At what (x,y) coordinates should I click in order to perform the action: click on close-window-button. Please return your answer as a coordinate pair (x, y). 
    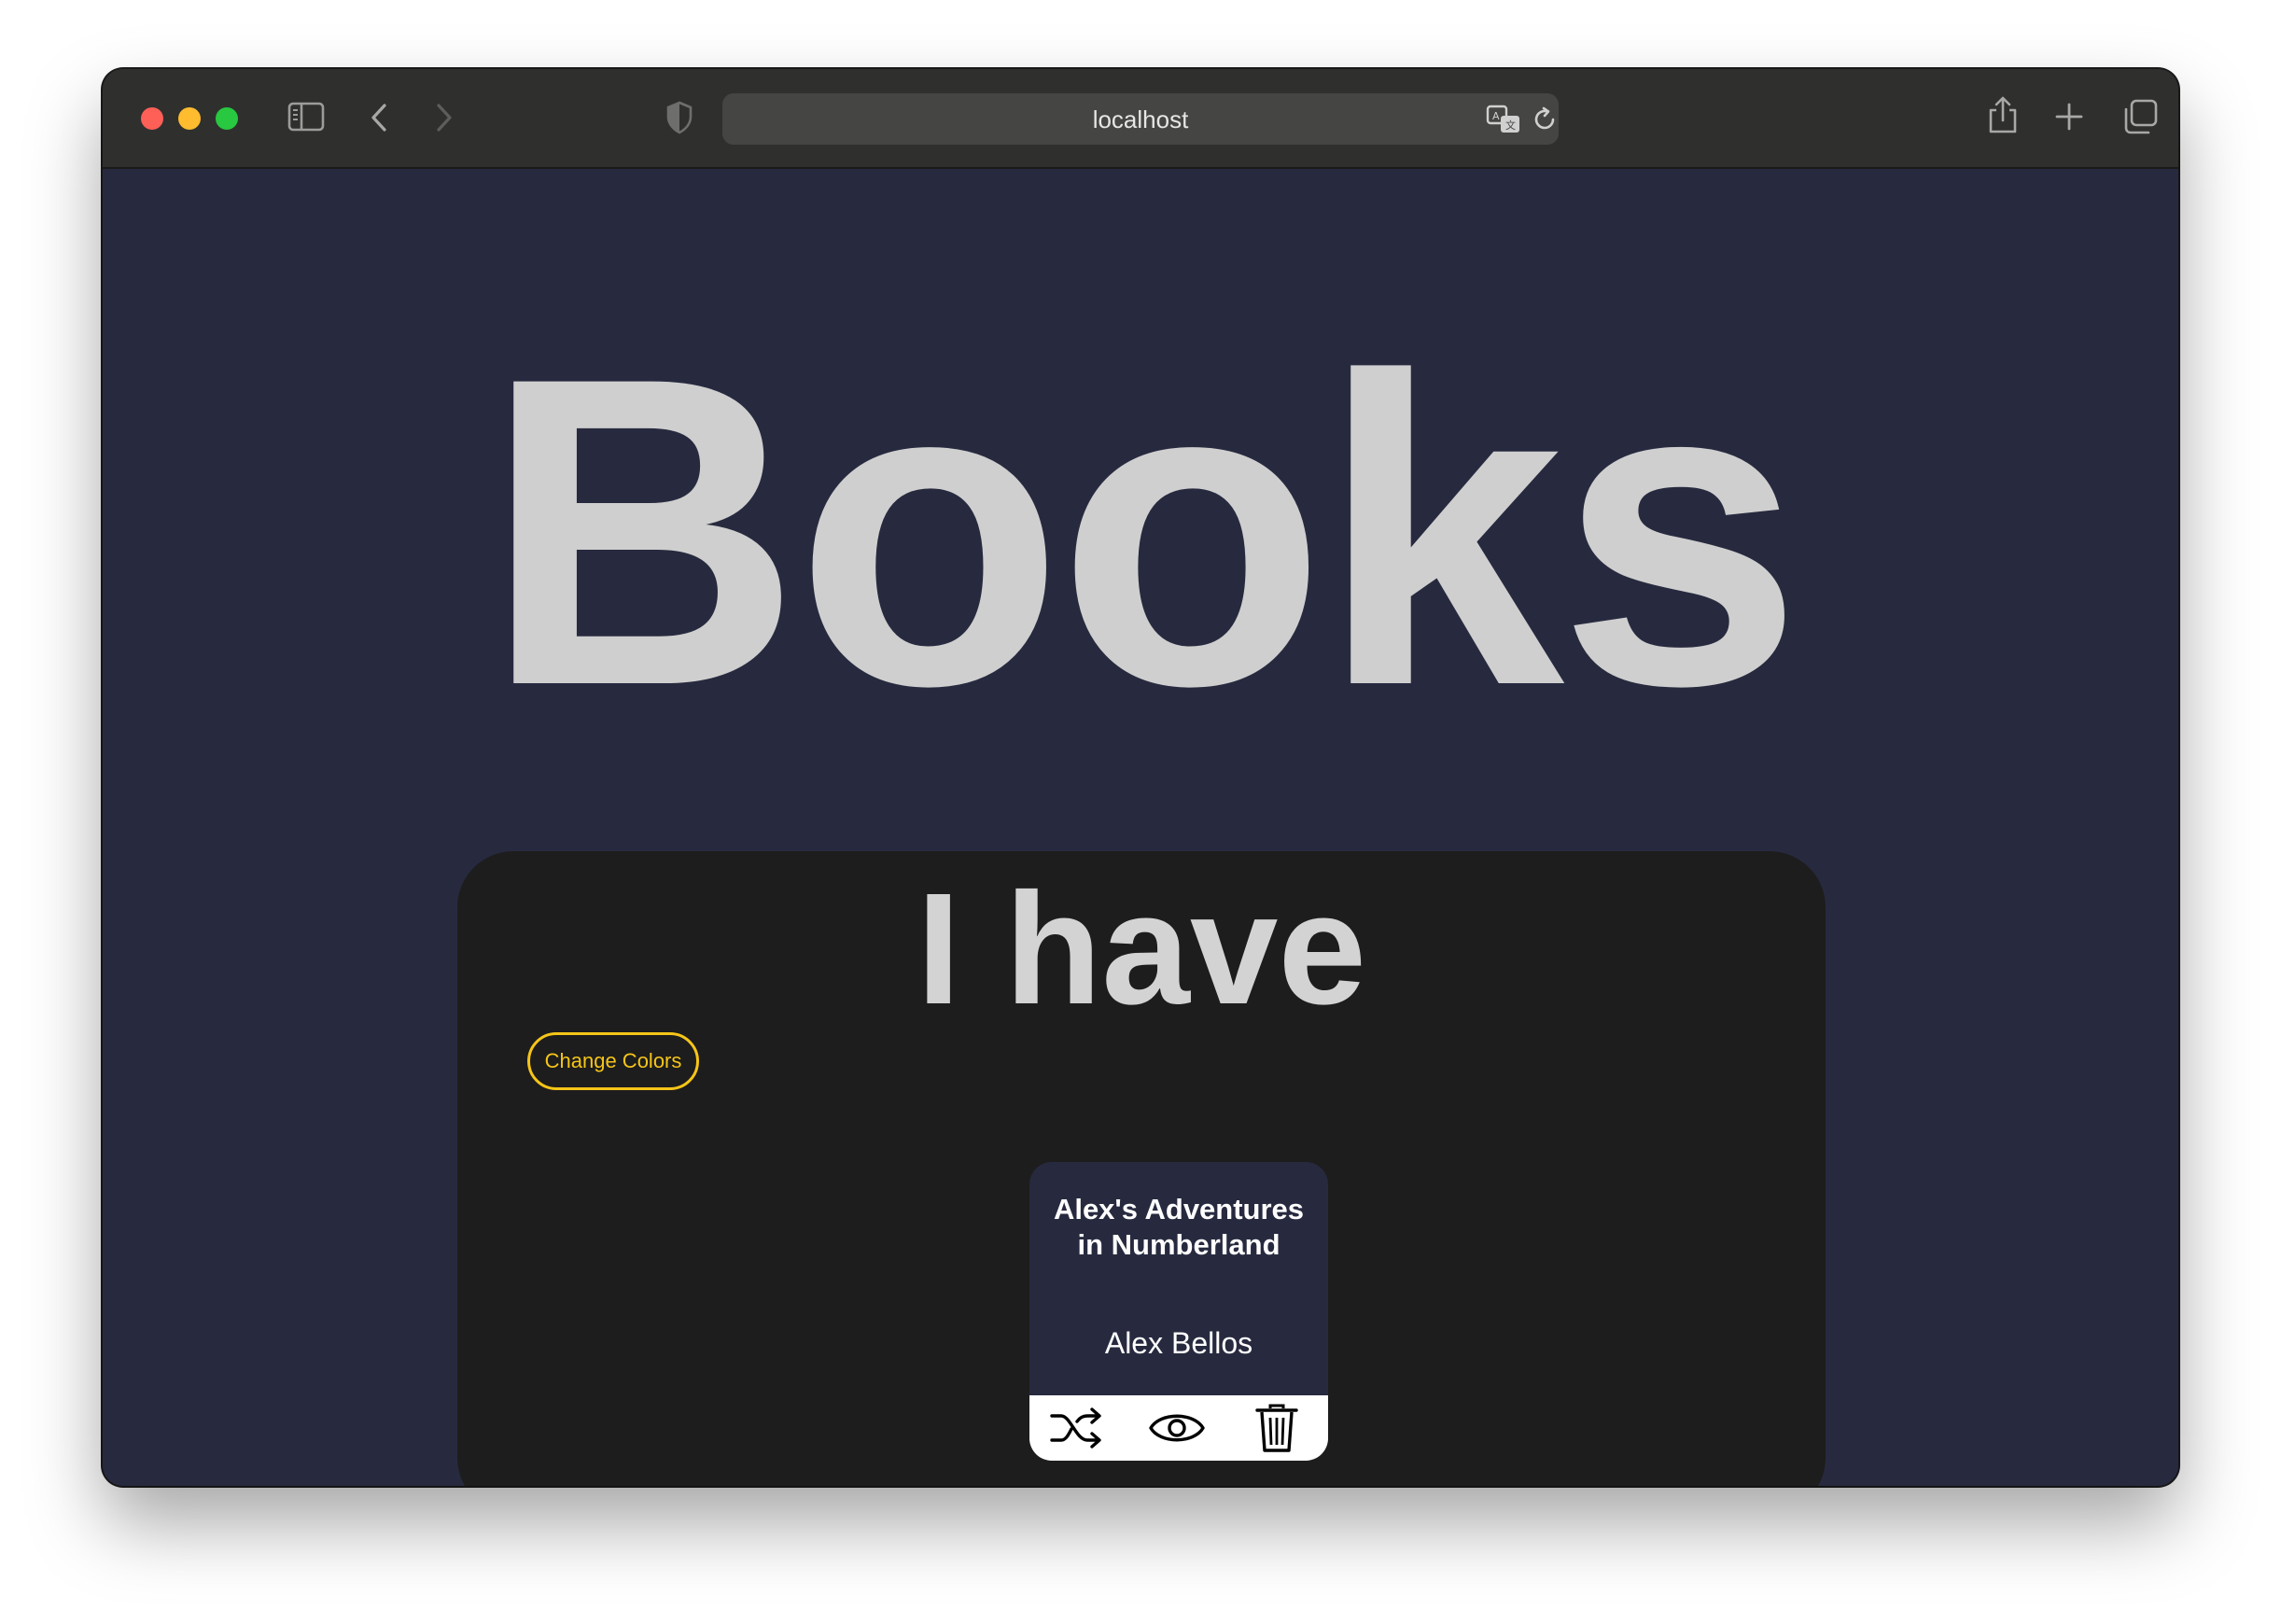
    Looking at the image, I should click on (152, 118).